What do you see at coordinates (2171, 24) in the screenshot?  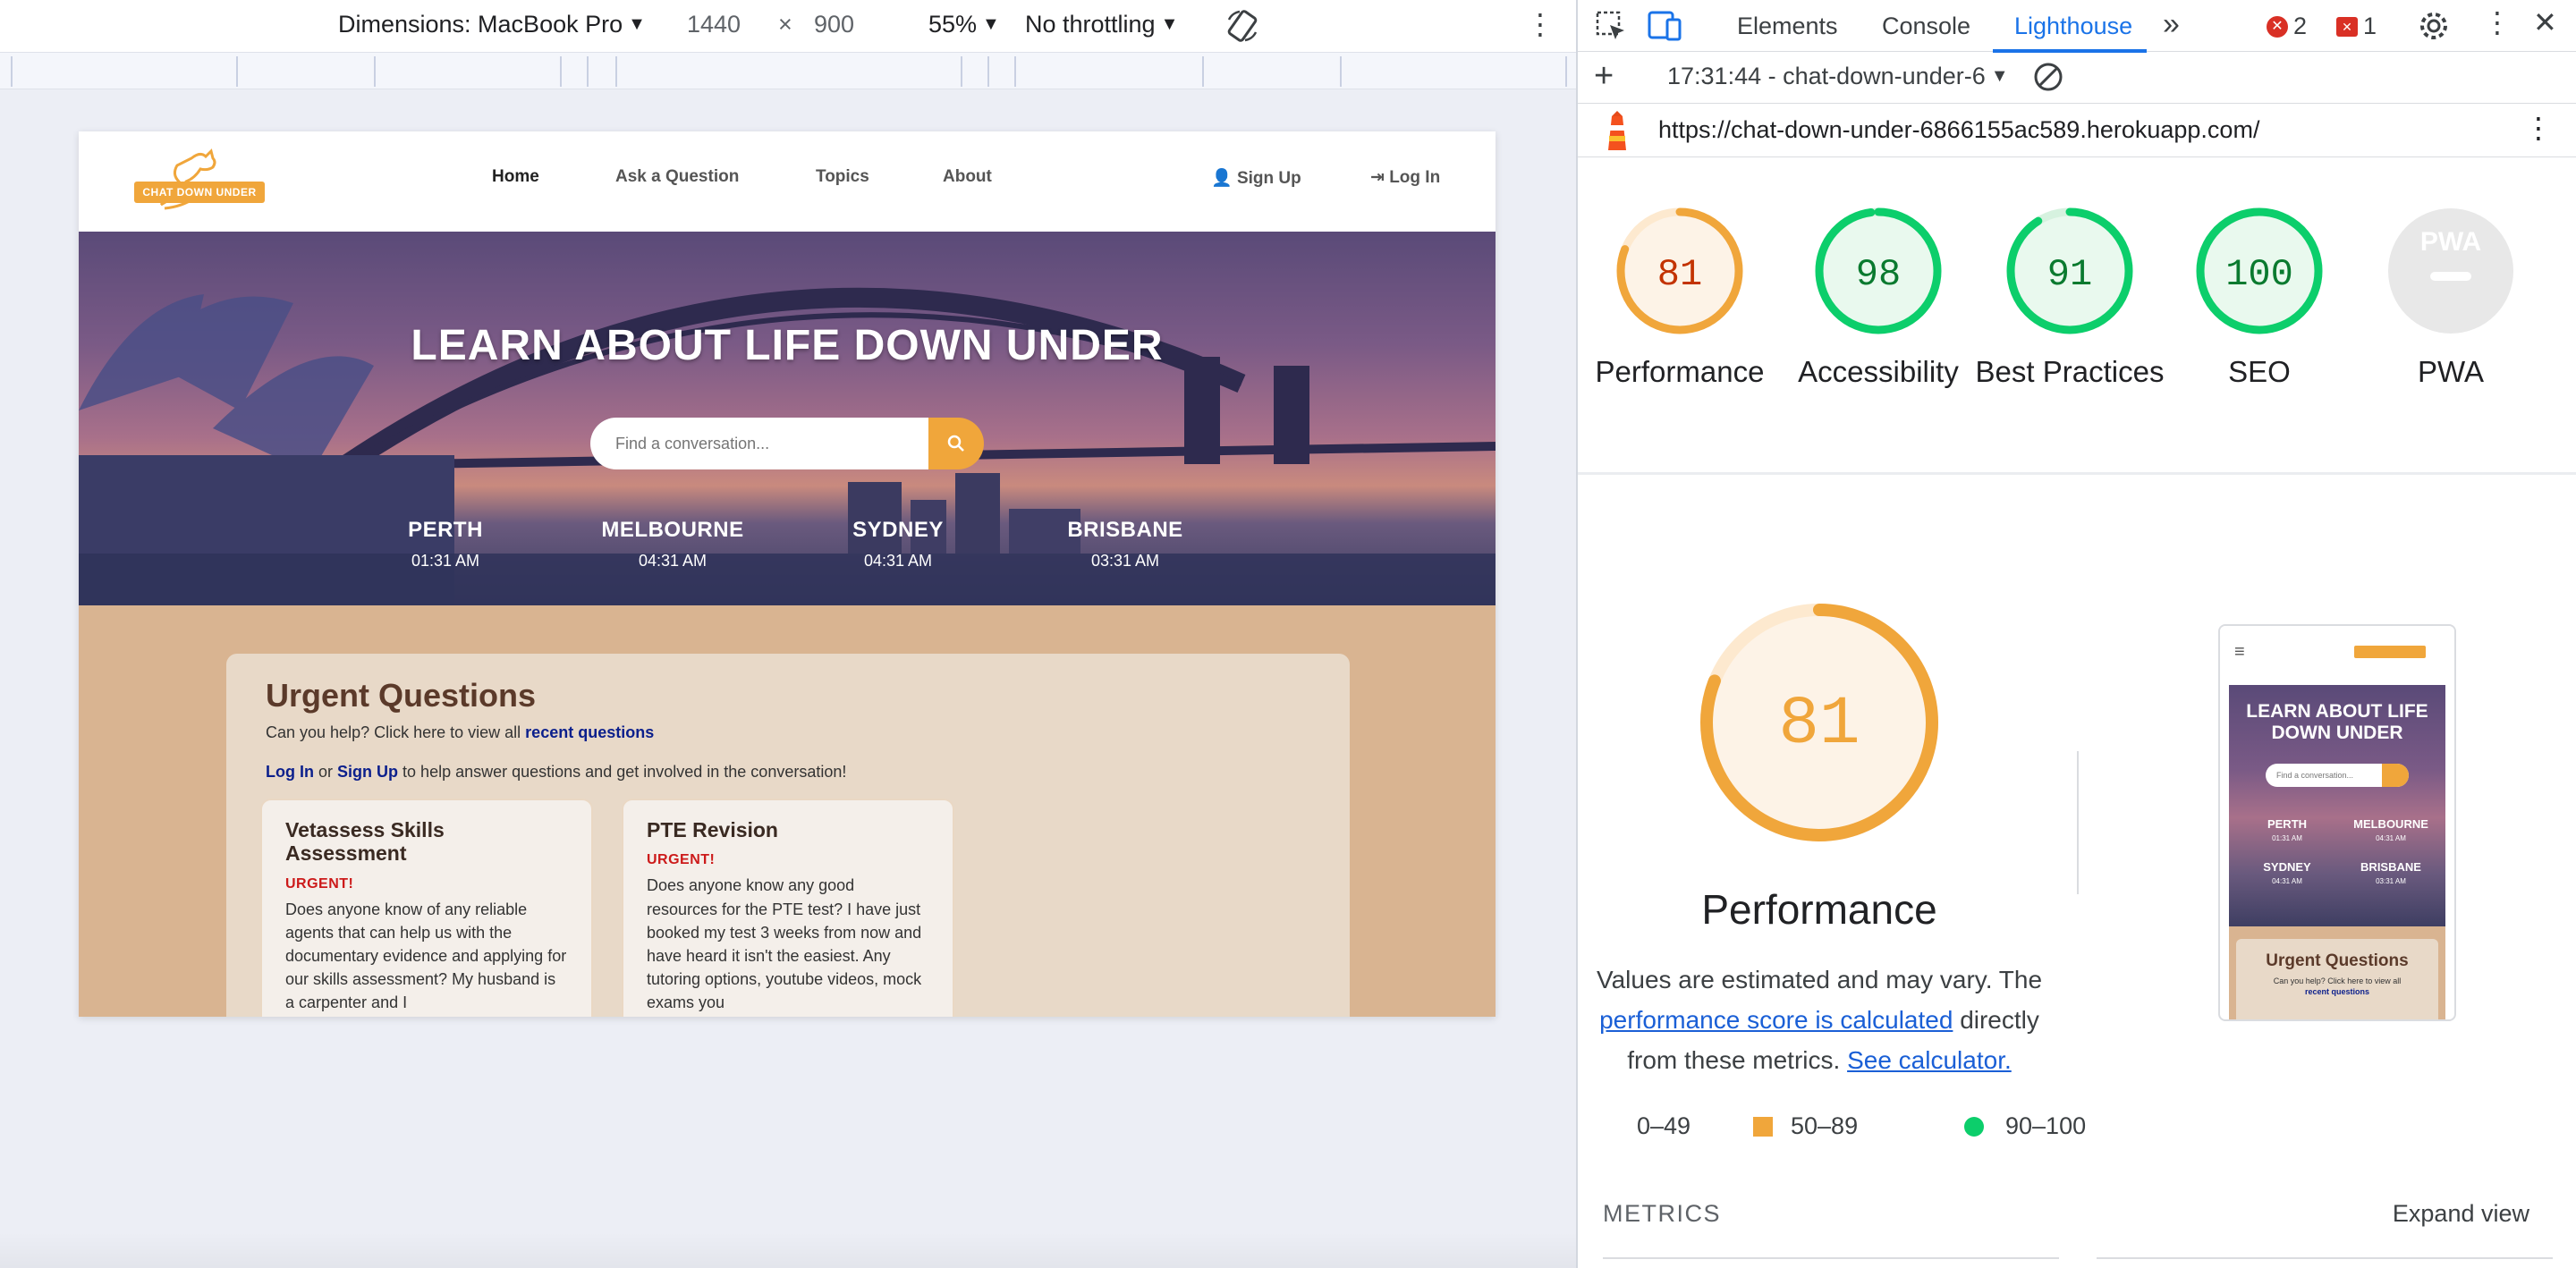 I see `more-tabs-icon: »` at bounding box center [2171, 24].